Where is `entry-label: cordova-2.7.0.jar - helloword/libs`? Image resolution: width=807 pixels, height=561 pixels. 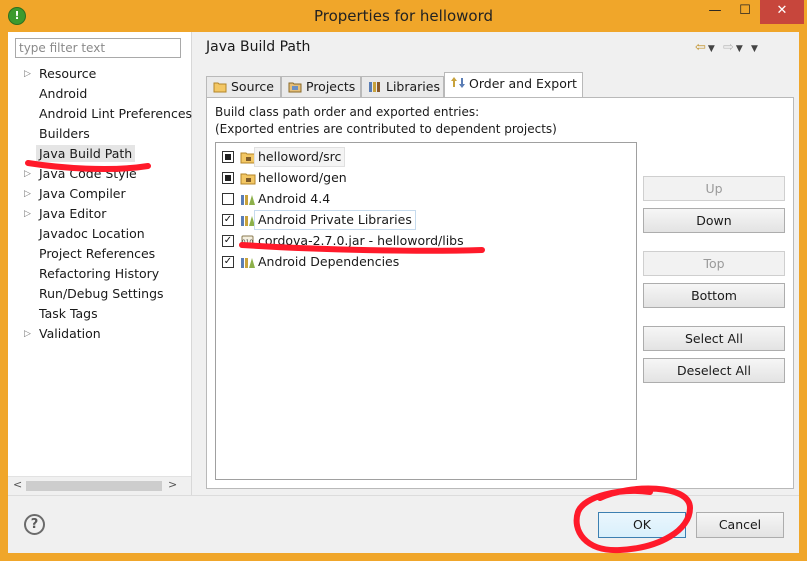 entry-label: cordova-2.7.0.jar - helloword/libs is located at coordinates (361, 240).